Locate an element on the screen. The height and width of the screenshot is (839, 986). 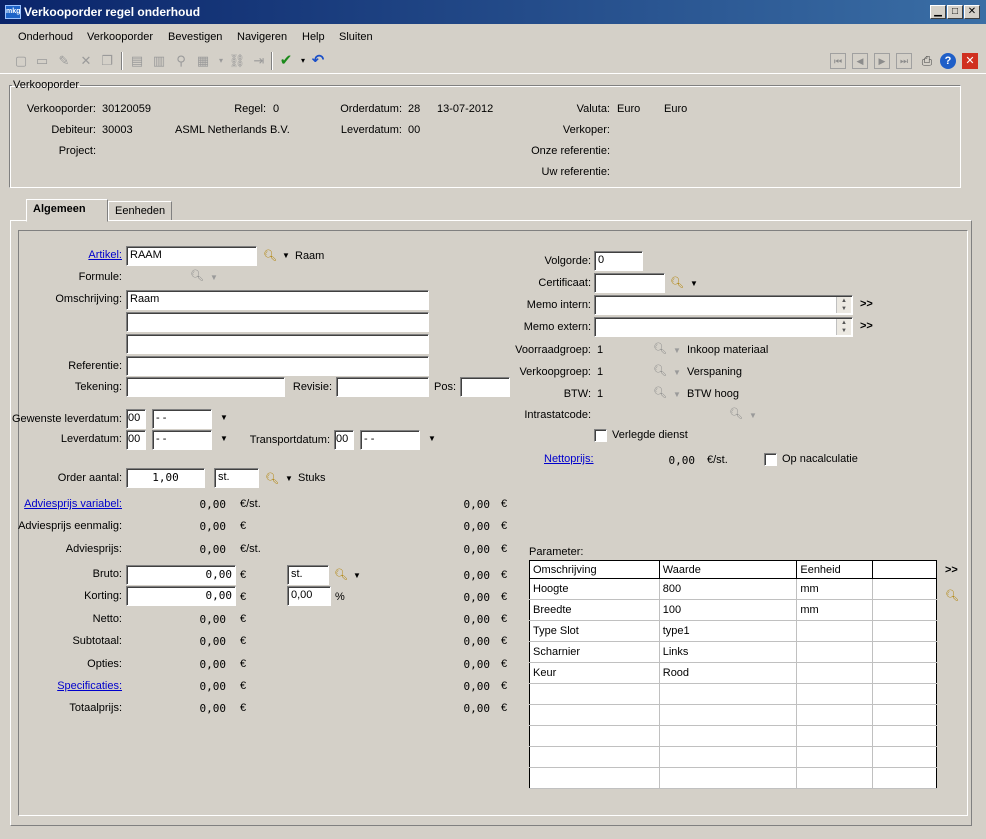
edit-pencil-icon: ✎ is located at coordinates (64, 61).